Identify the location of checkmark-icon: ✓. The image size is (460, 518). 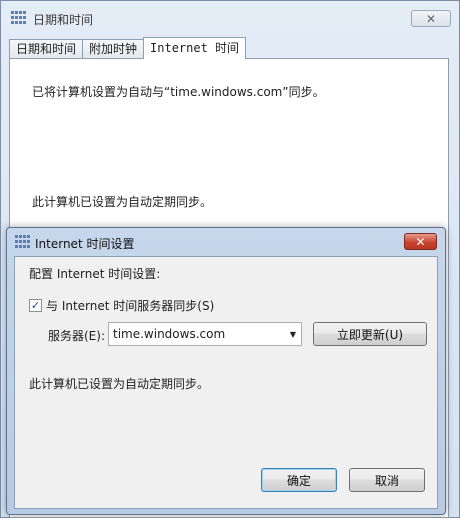
(35, 305).